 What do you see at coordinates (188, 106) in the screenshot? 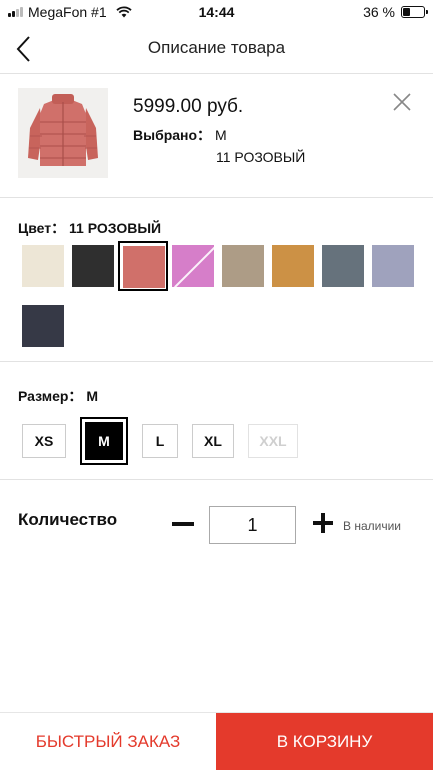
I see `product-price: 5999.00 руб.` at bounding box center [188, 106].